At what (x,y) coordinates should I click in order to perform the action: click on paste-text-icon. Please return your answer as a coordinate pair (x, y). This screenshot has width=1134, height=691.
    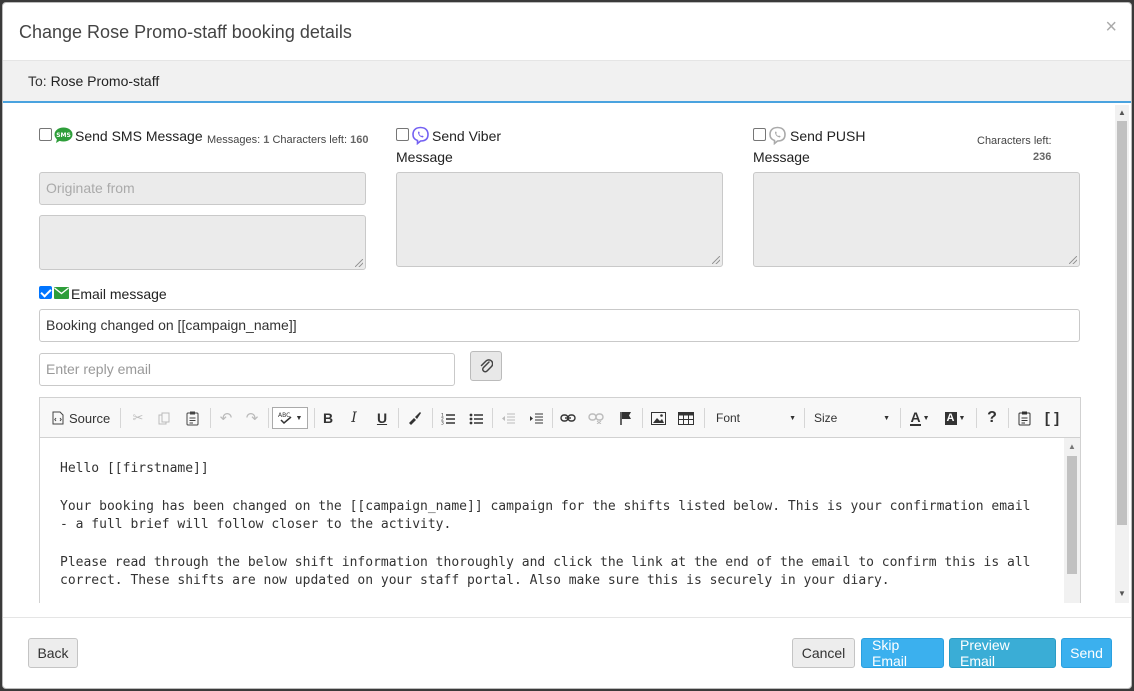
    Looking at the image, I should click on (1024, 418).